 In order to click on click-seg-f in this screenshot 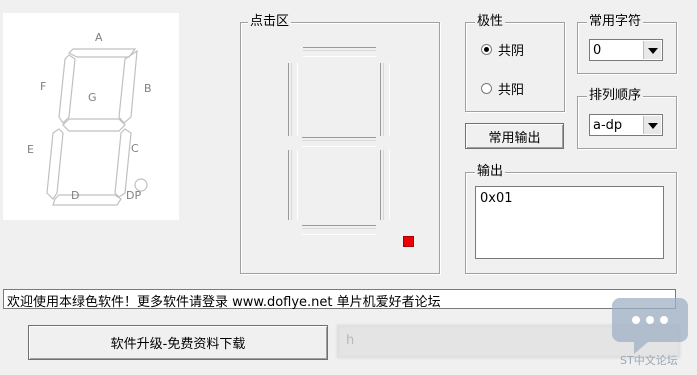, I will do `click(293, 99)`.